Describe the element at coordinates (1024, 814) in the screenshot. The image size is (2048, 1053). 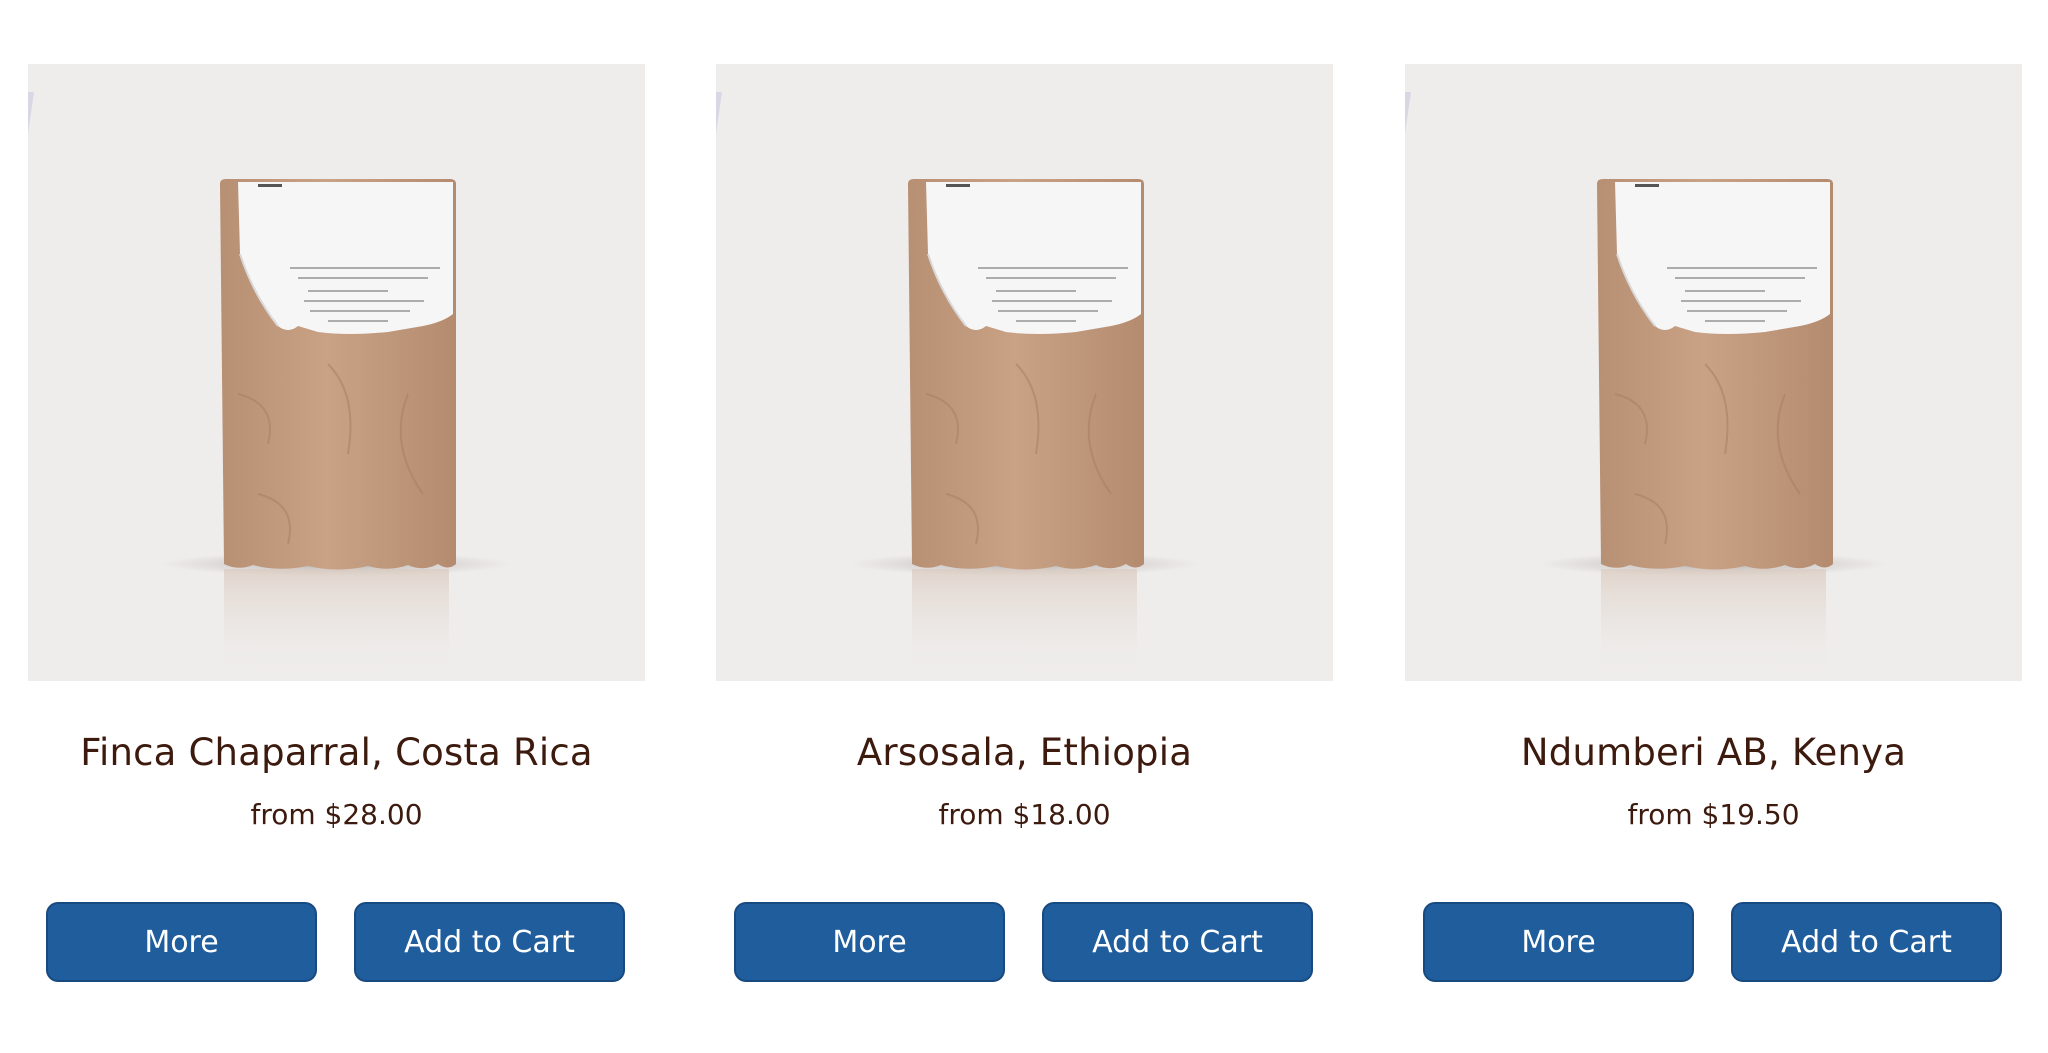
I see `product-price: from $18.00` at that location.